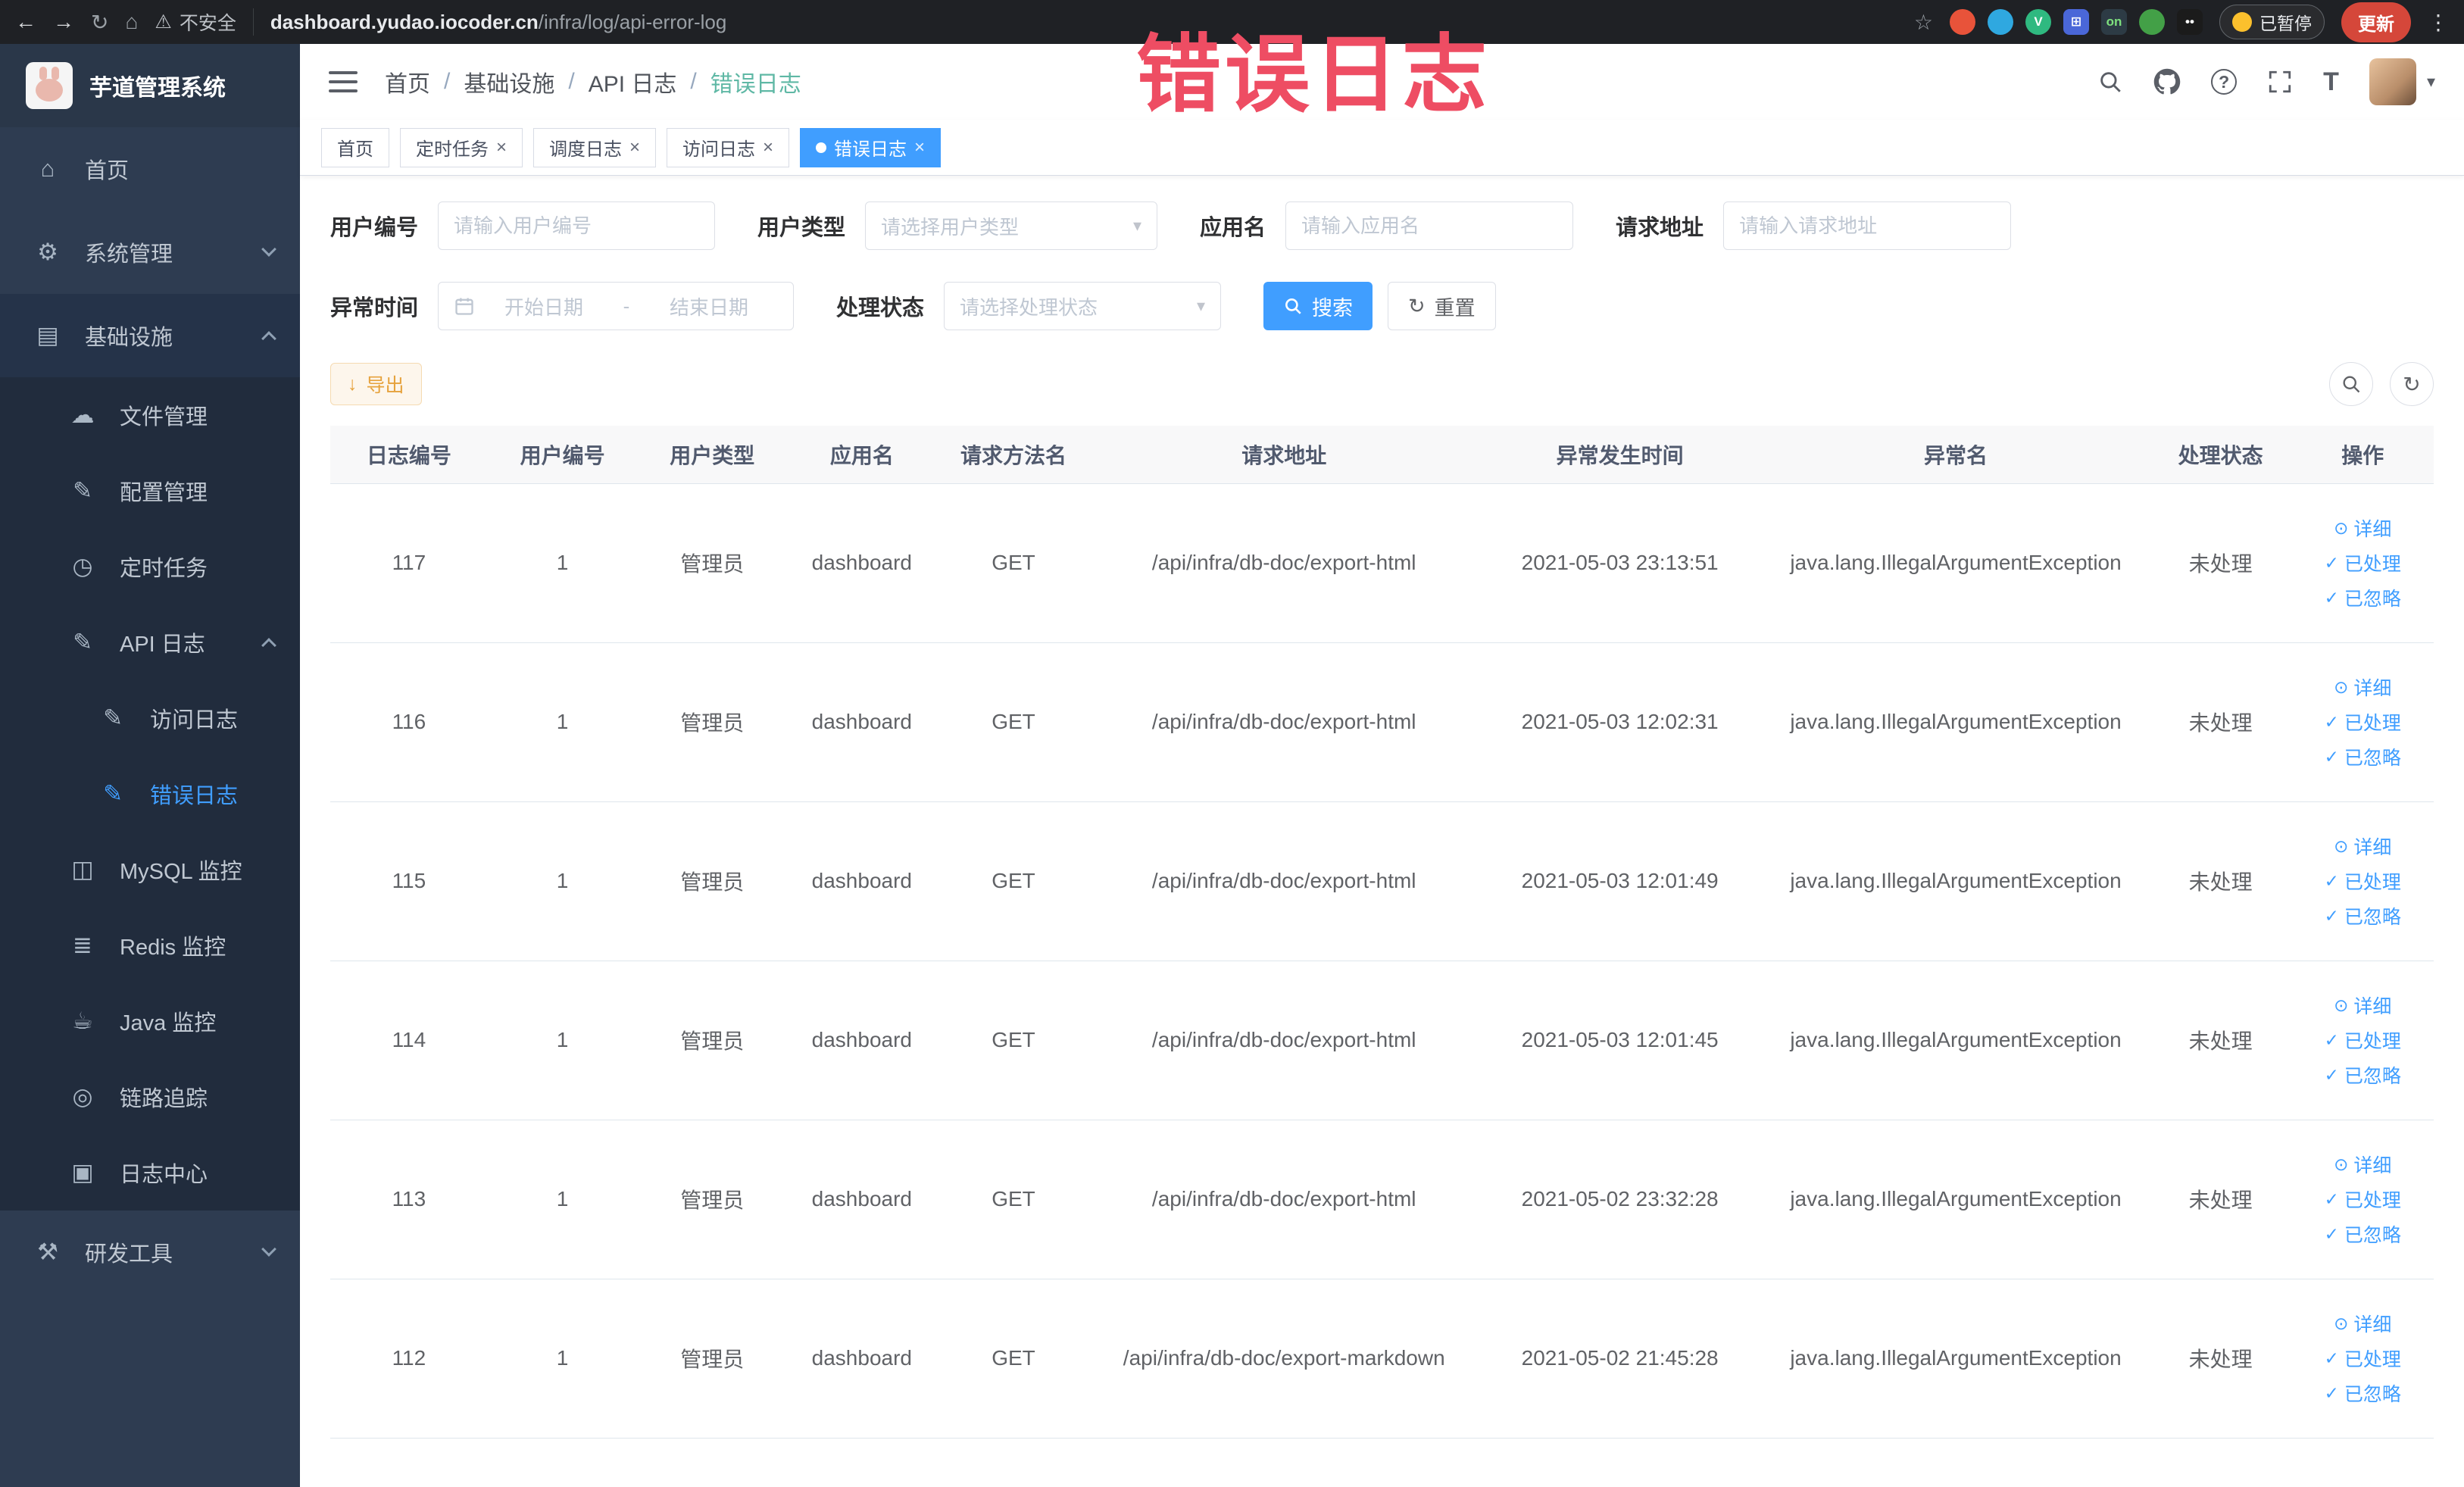 The height and width of the screenshot is (1487, 2464). What do you see at coordinates (47, 335) in the screenshot?
I see `infra-icon: ▤` at bounding box center [47, 335].